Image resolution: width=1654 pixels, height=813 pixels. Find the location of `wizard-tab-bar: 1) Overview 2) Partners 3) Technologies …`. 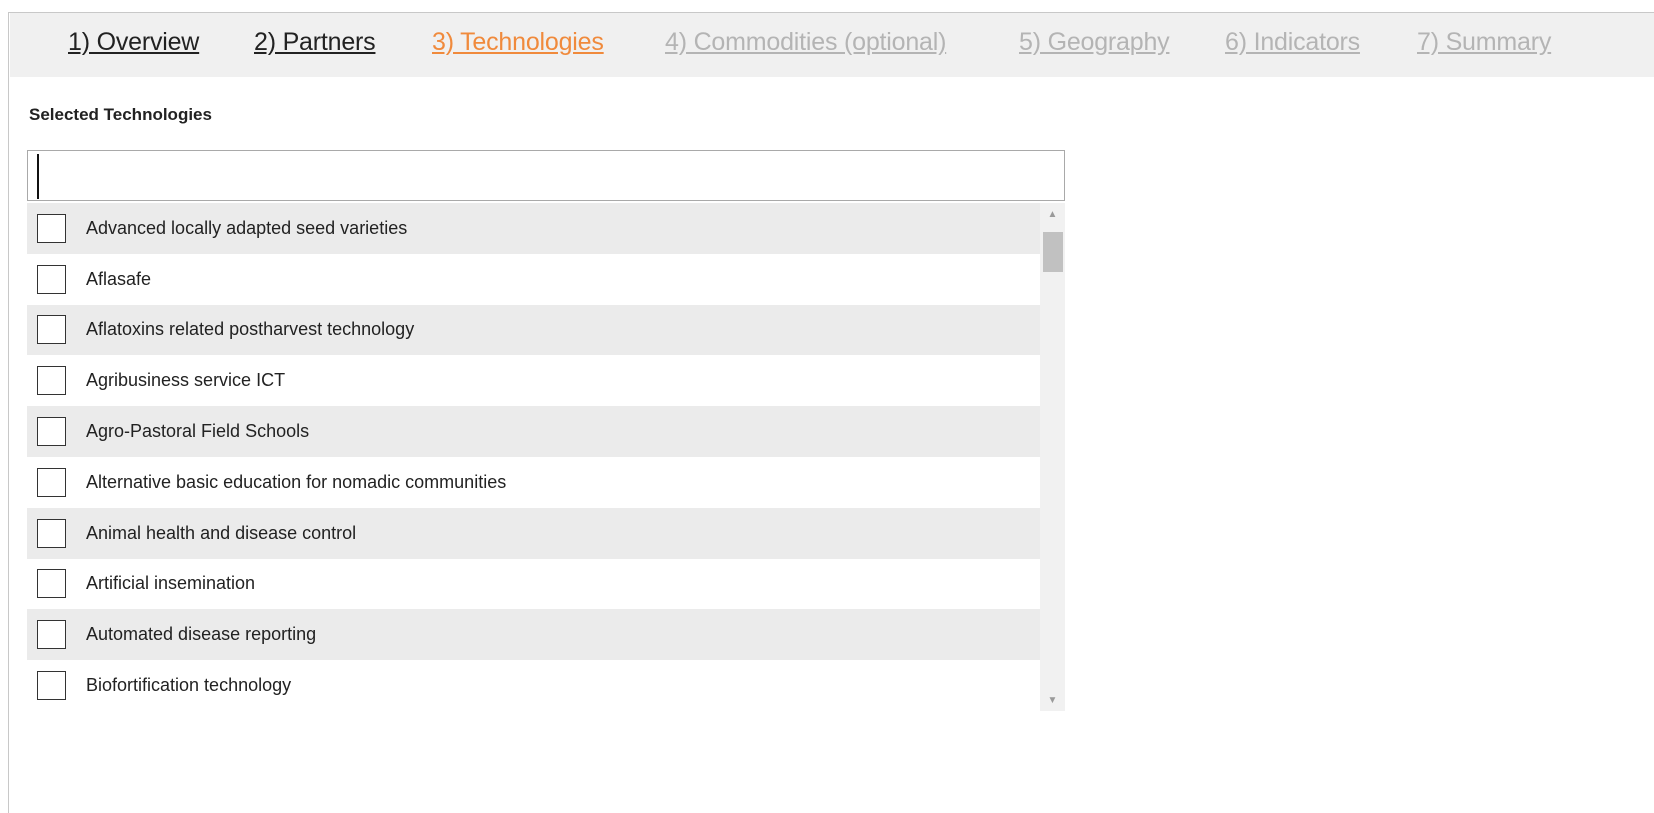

wizard-tab-bar: 1) Overview 2) Partners 3) Technologies … is located at coordinates (832, 45).